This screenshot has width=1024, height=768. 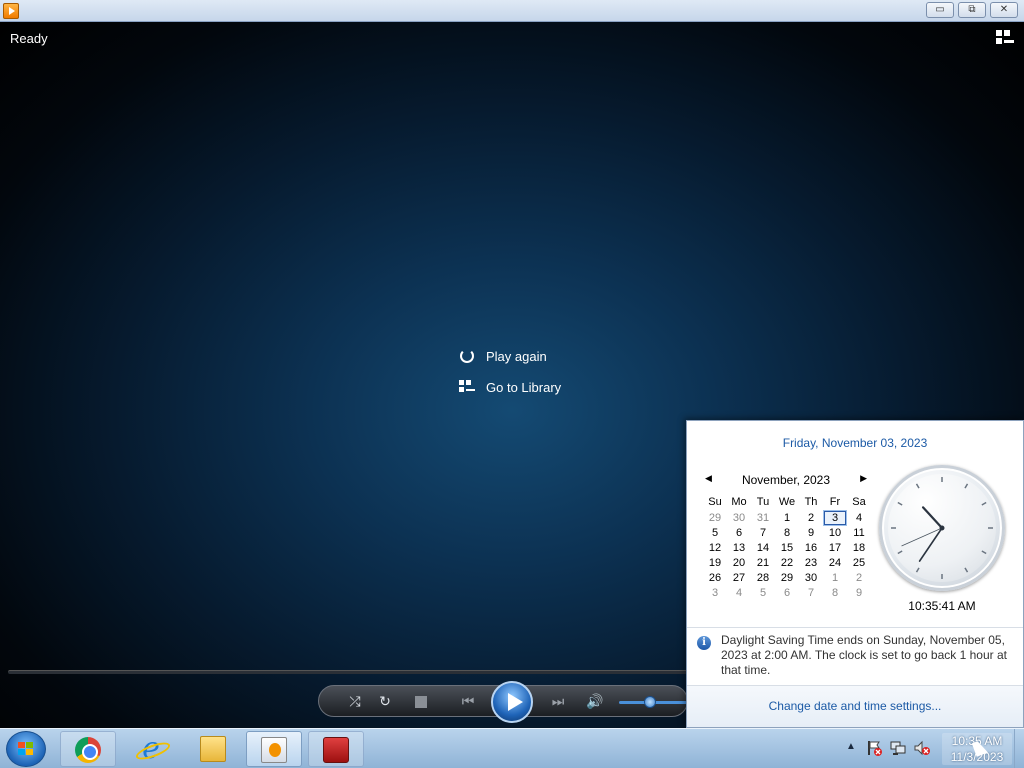 What do you see at coordinates (467, 356) in the screenshot?
I see `play-again-icon` at bounding box center [467, 356].